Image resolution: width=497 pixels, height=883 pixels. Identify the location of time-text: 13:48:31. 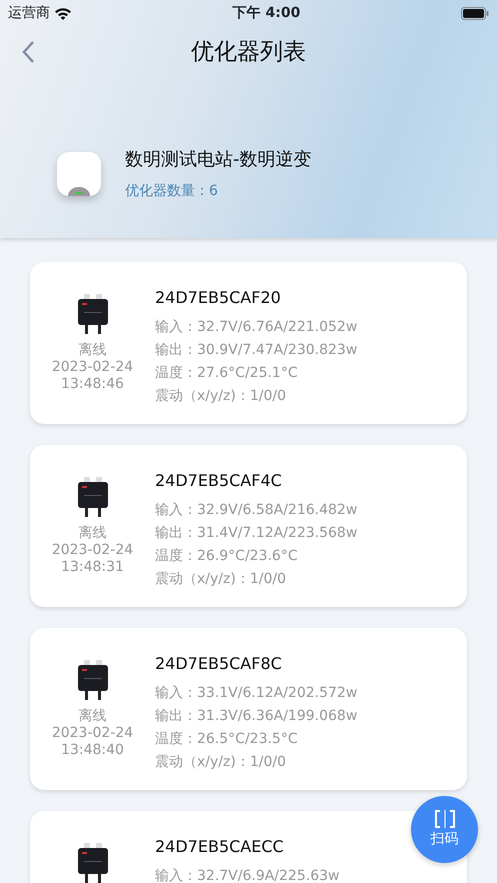
(92, 567).